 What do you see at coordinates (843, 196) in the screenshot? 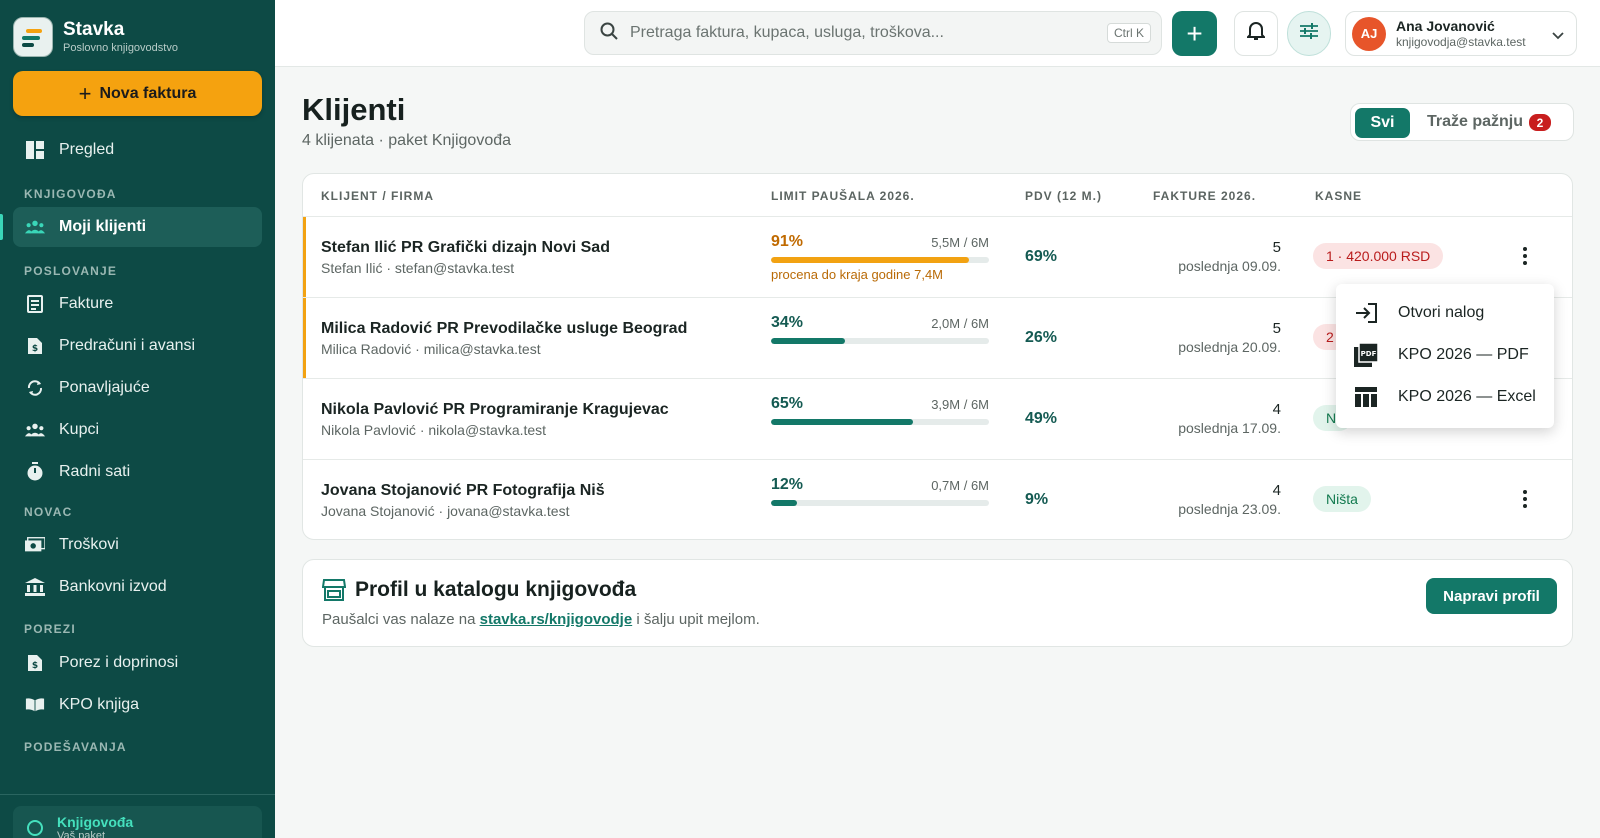
I see `header-limit: LIMIT PAUŠALA 2026.` at bounding box center [843, 196].